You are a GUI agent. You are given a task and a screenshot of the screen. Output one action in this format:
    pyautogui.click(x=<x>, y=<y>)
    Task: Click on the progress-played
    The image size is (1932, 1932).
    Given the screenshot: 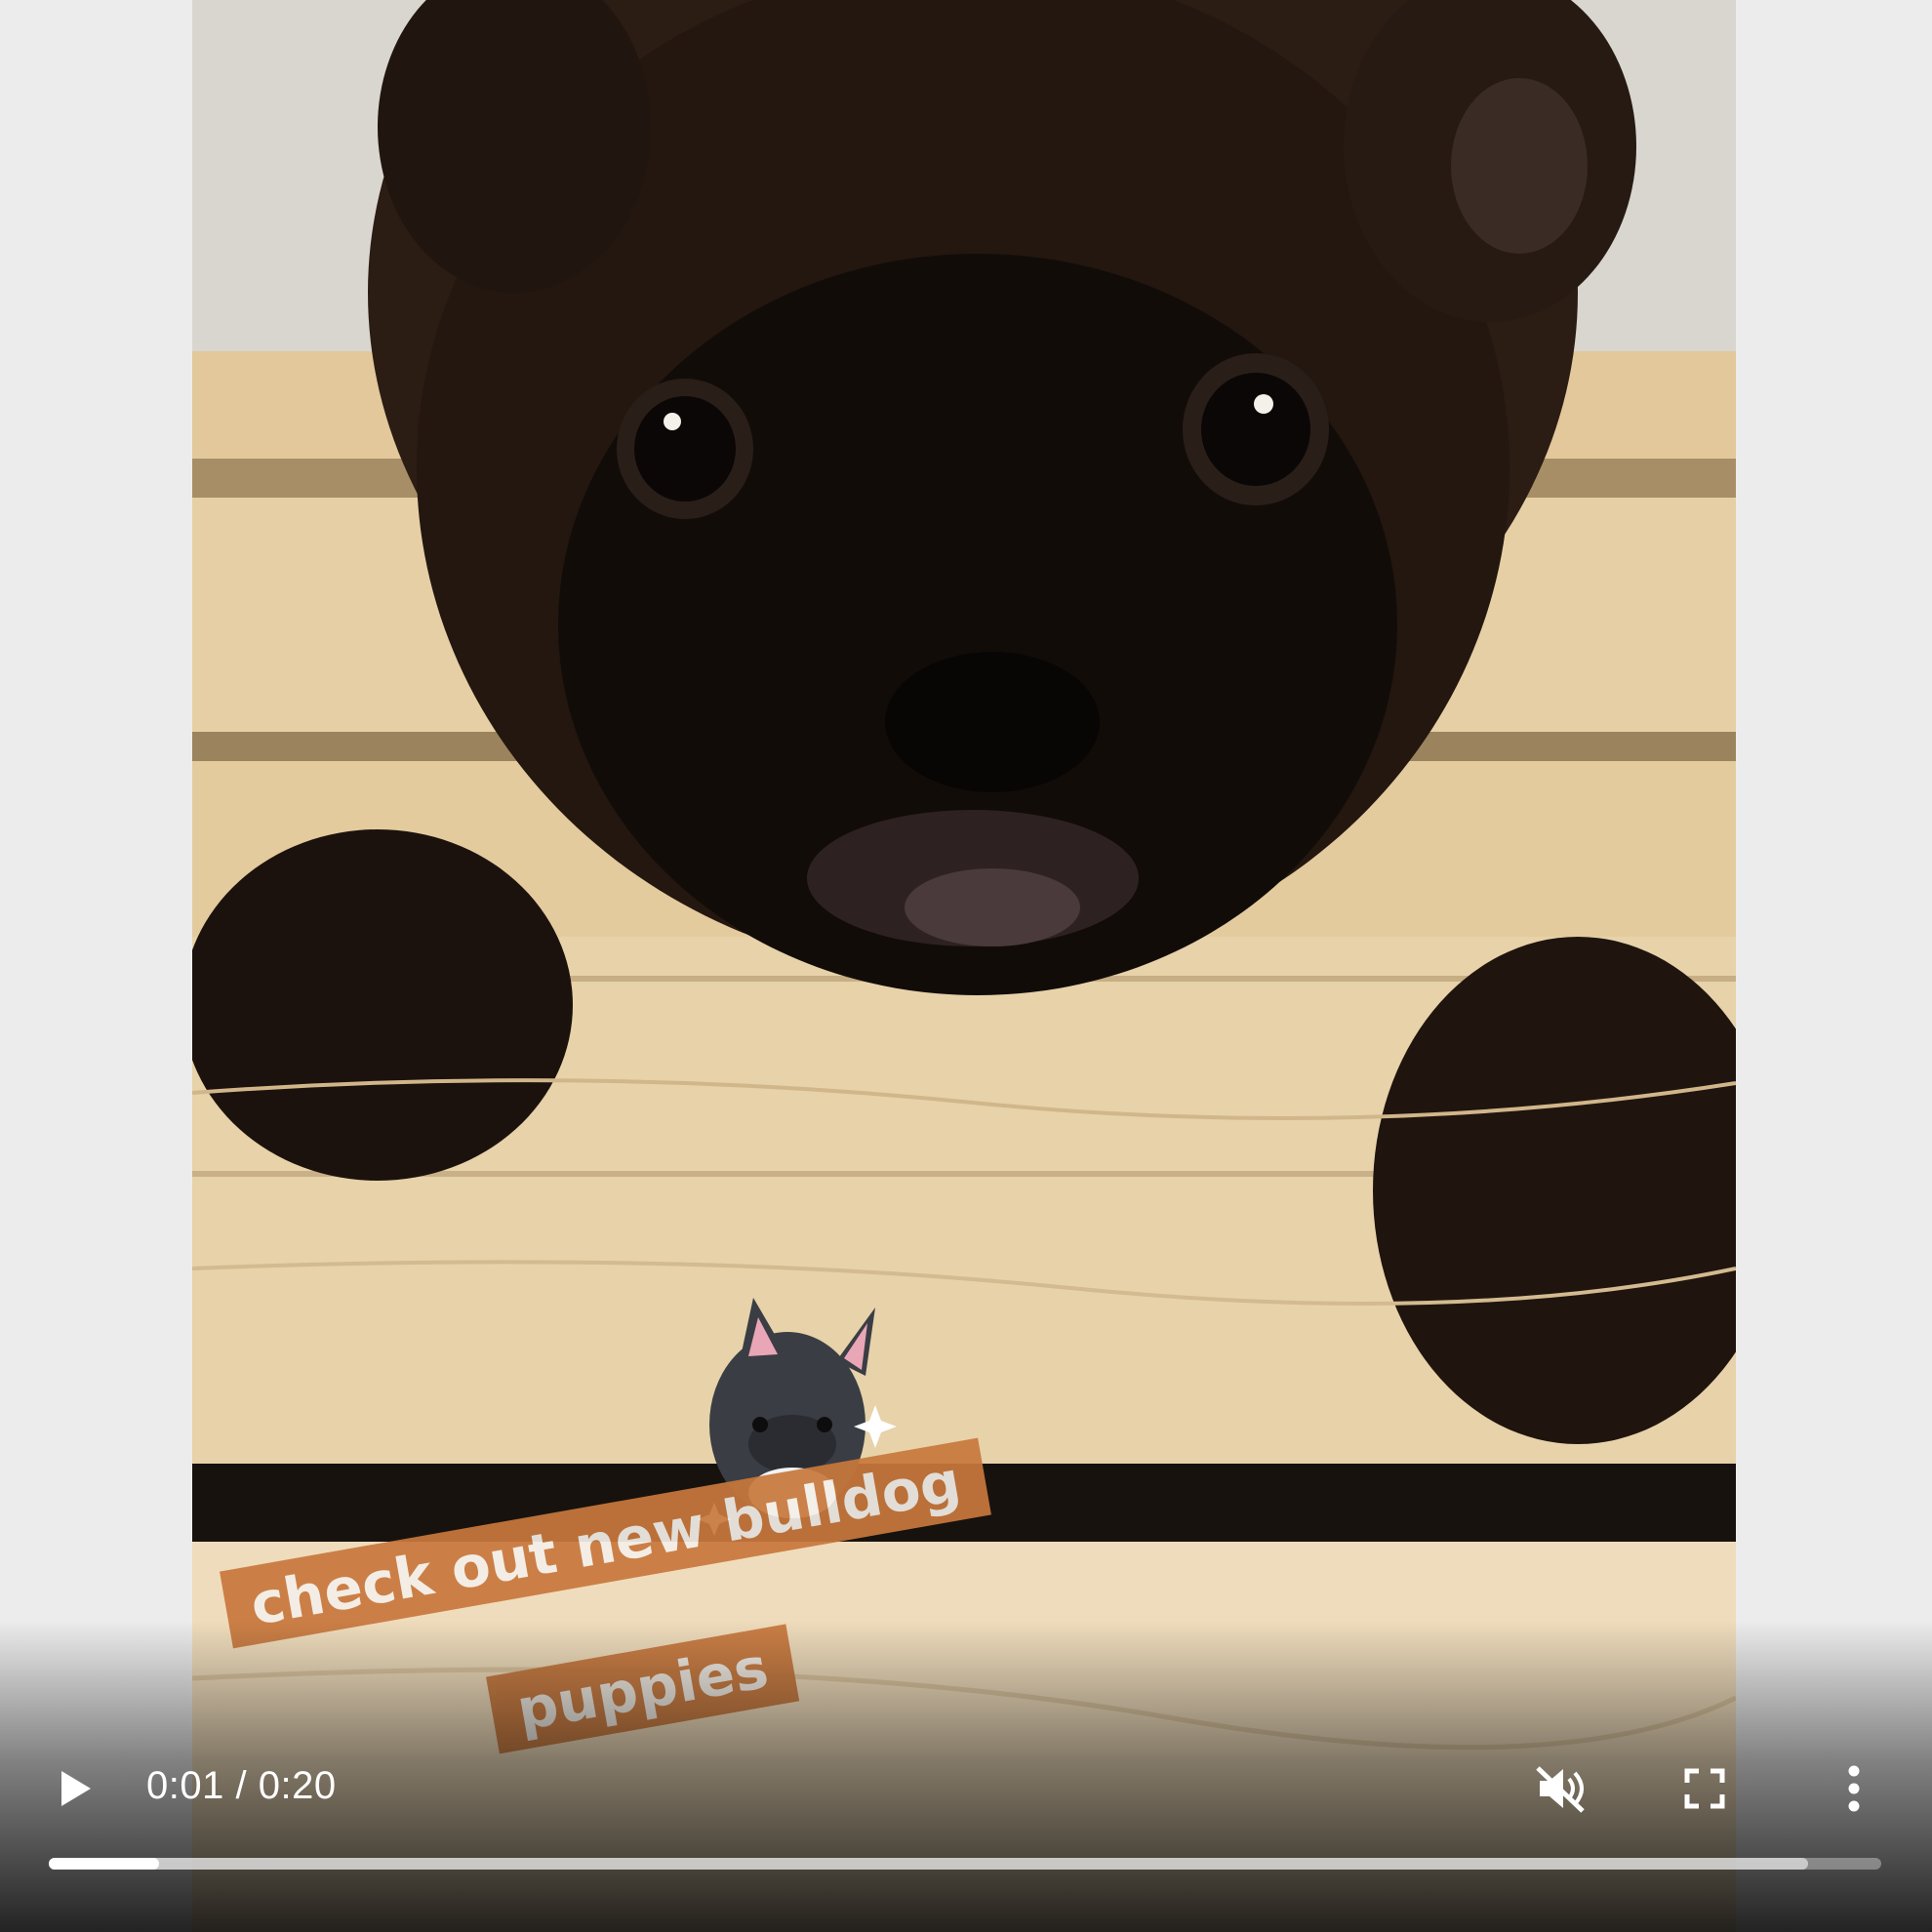 What is the action you would take?
    pyautogui.click(x=104, y=1864)
    